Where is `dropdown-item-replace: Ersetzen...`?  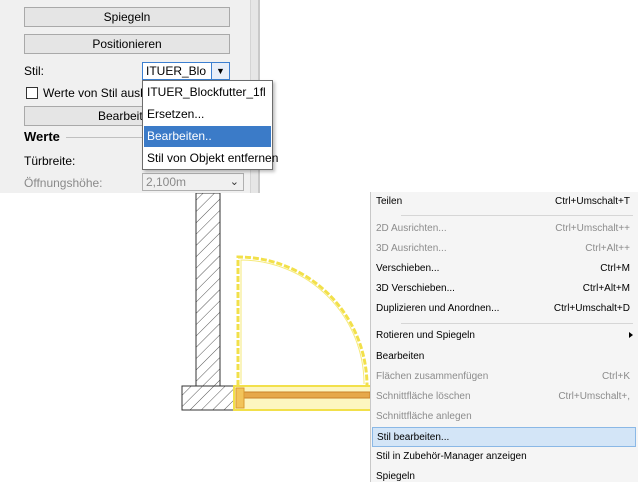 dropdown-item-replace: Ersetzen... is located at coordinates (207, 114).